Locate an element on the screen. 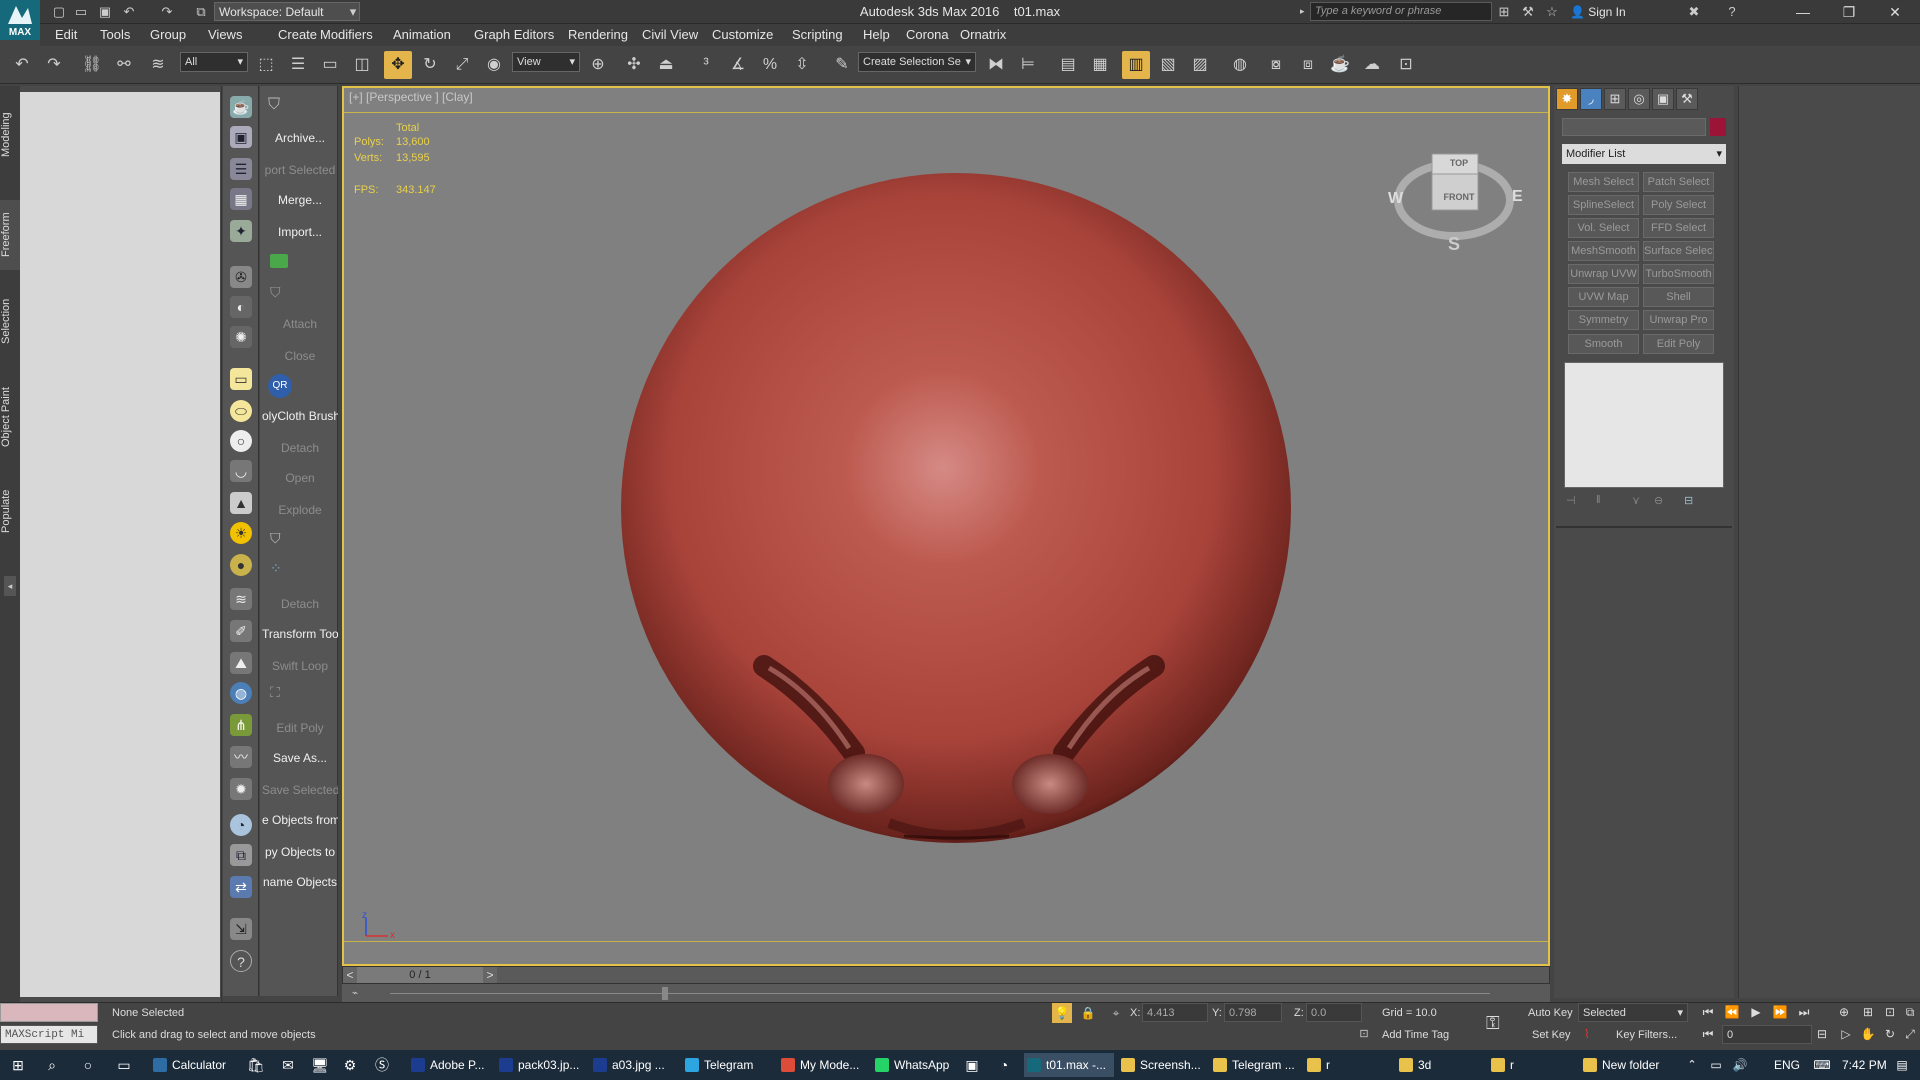  next-frame-icon: ⏩ is located at coordinates (1780, 1012).